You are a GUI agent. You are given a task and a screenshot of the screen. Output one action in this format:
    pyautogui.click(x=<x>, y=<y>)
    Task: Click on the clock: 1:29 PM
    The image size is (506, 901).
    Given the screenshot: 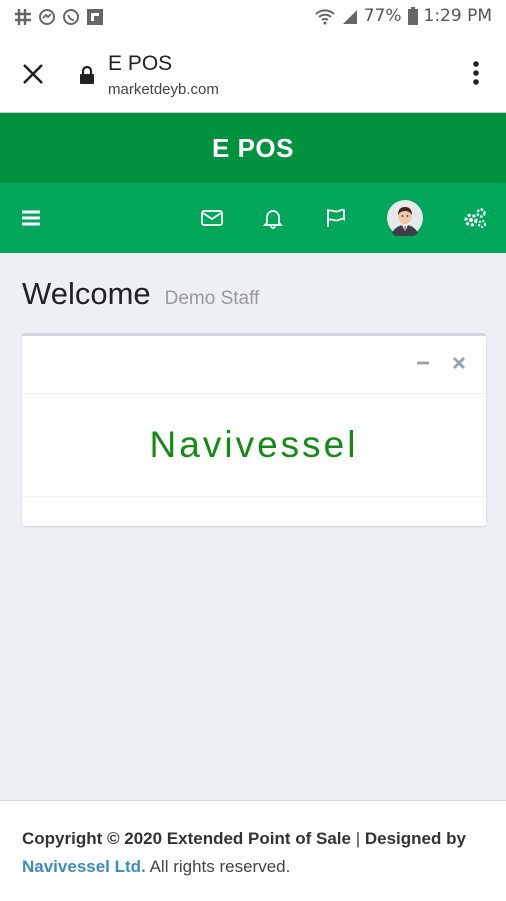 What is the action you would take?
    pyautogui.click(x=458, y=16)
    